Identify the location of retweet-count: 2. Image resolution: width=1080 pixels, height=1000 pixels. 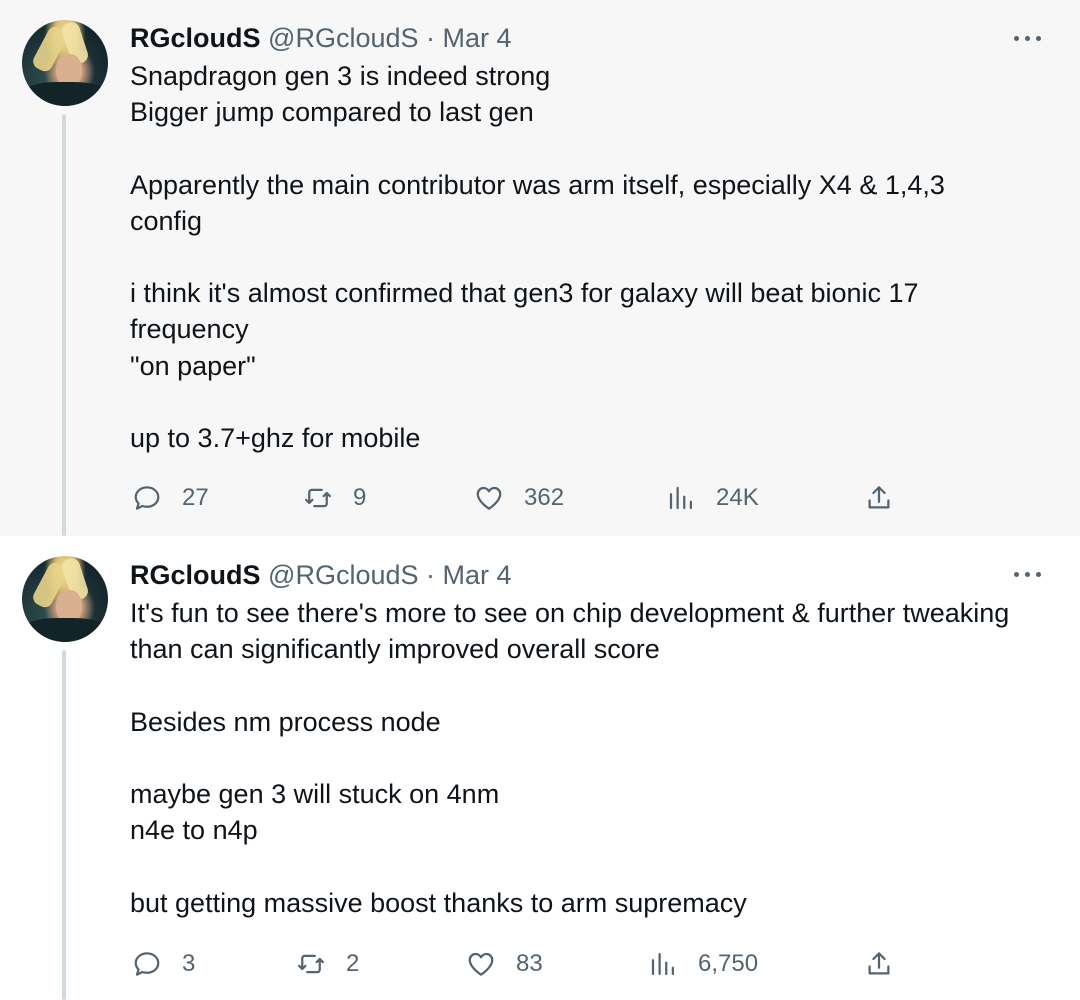
(353, 963).